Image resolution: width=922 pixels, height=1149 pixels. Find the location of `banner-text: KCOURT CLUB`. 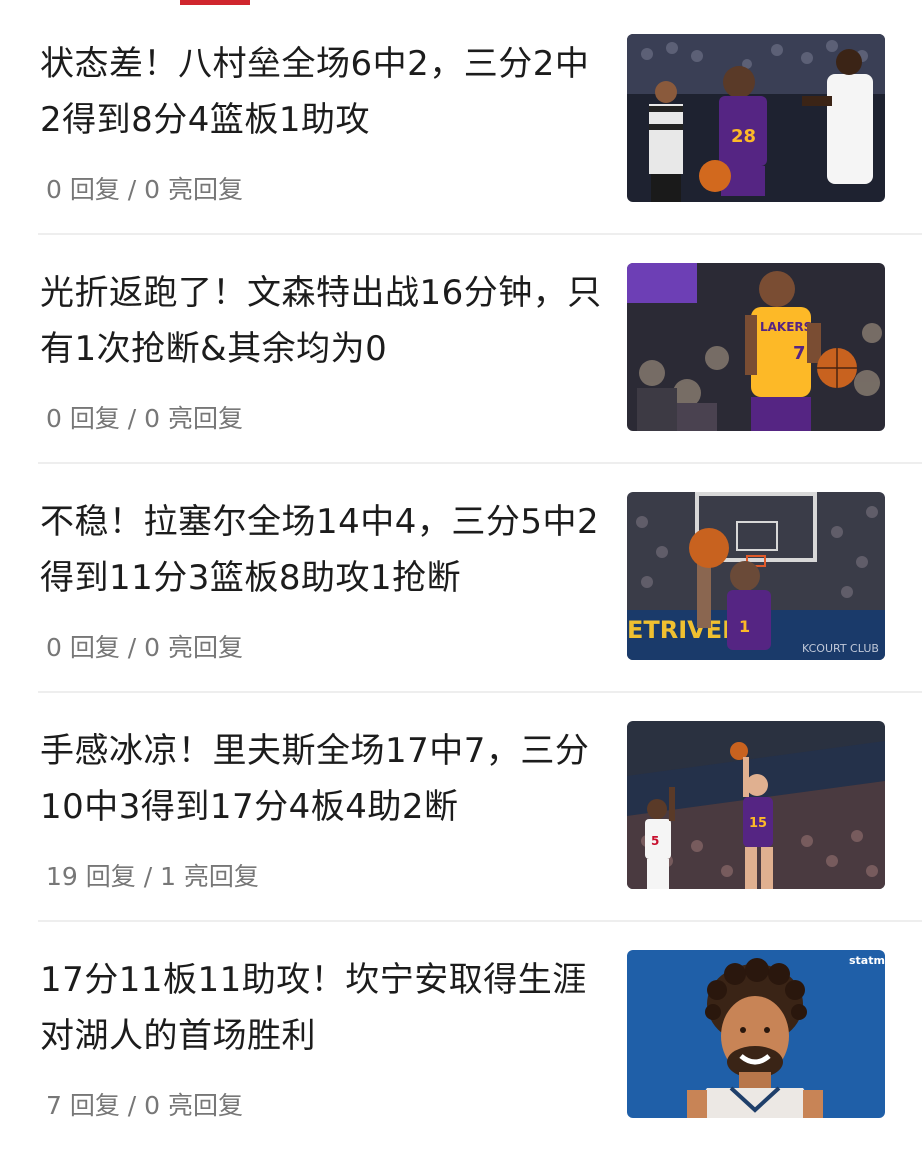

banner-text: KCOURT CLUB is located at coordinates (840, 648).